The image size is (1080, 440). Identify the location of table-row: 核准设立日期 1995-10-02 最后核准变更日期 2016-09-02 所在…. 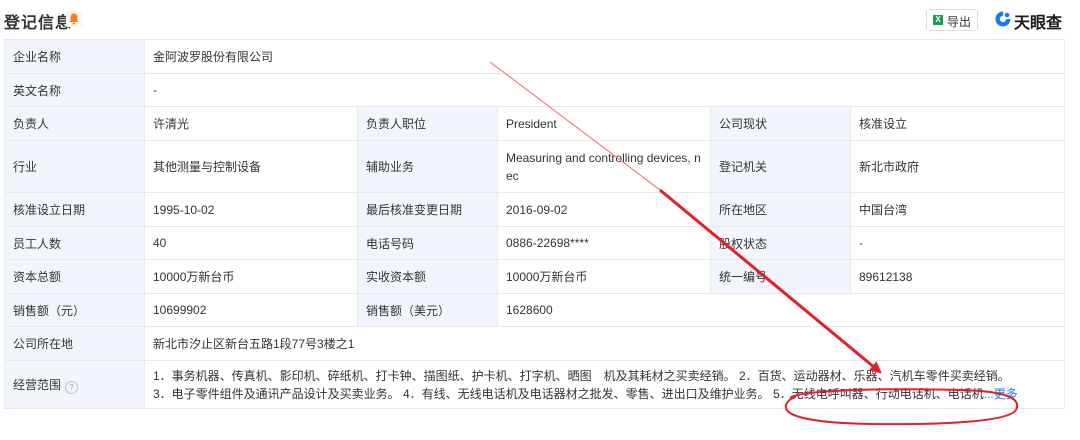
(535, 209).